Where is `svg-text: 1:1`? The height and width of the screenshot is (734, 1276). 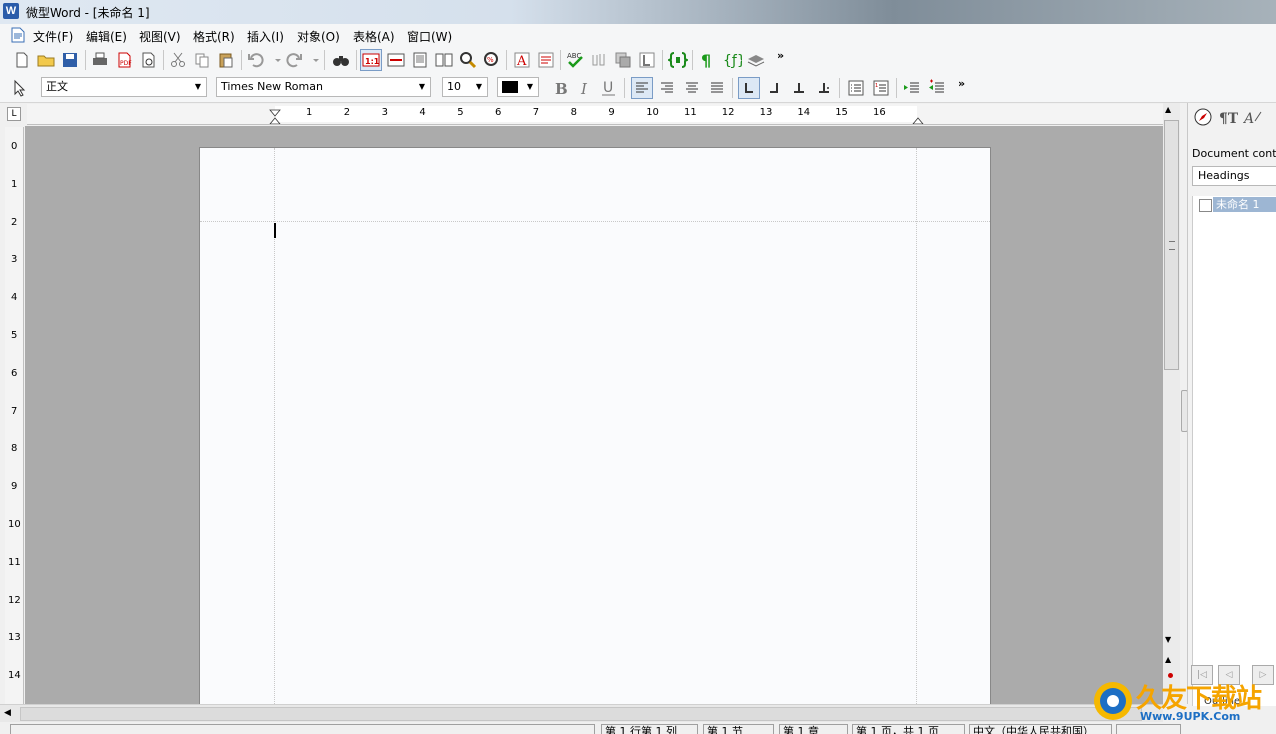 svg-text: 1:1 is located at coordinates (372, 61).